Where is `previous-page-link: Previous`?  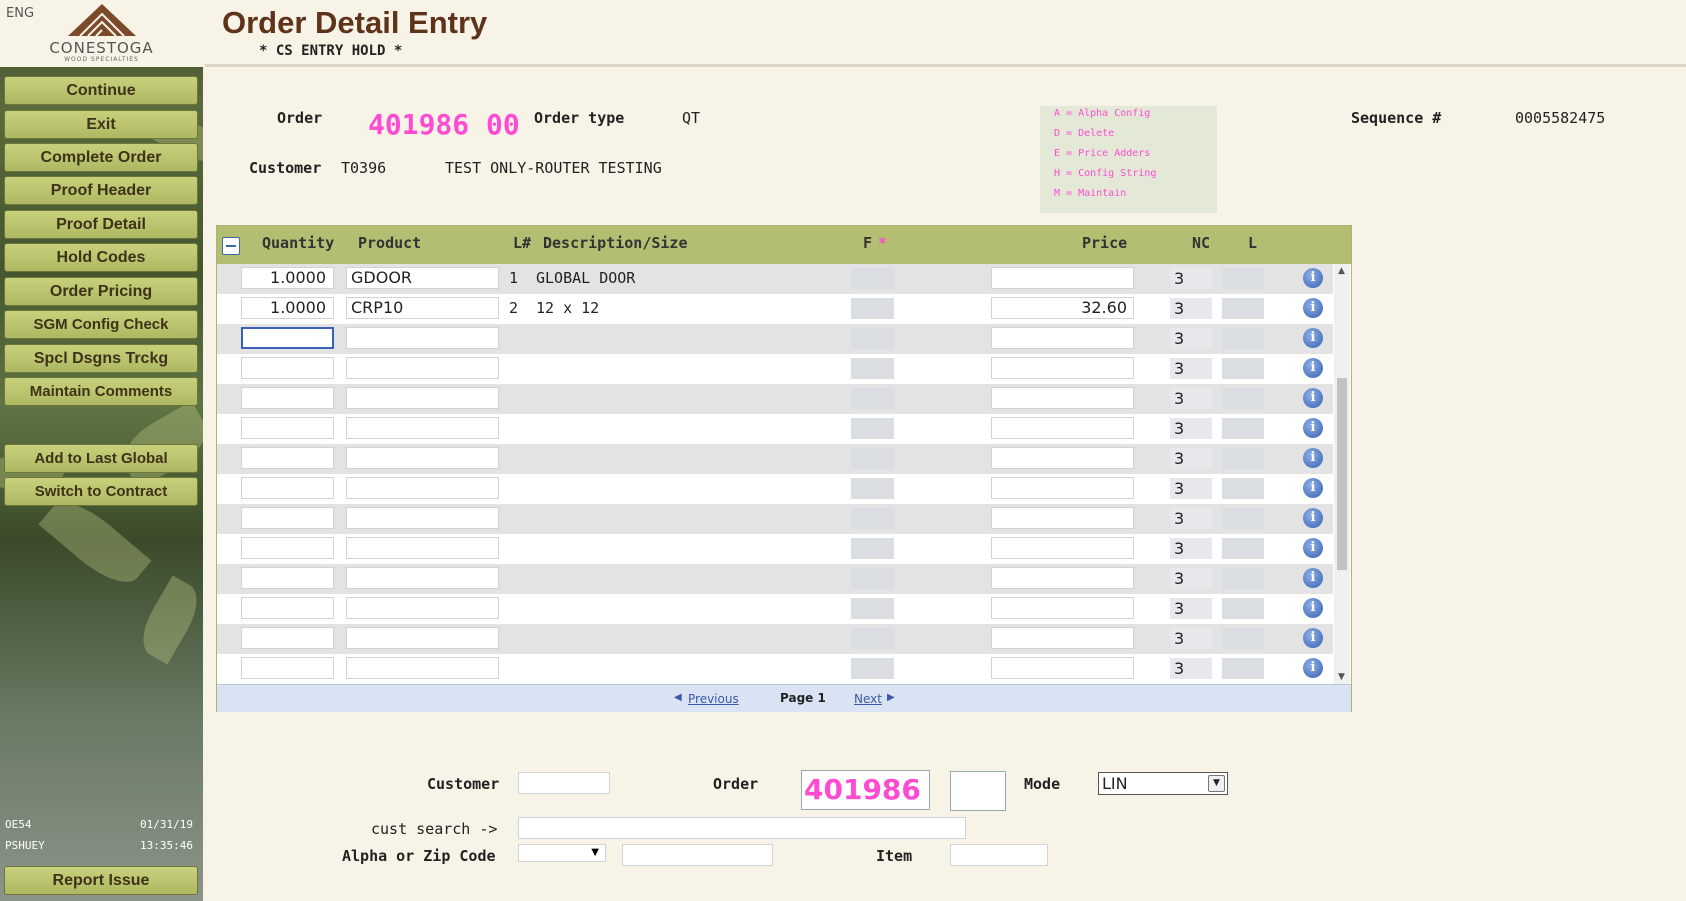 previous-page-link: Previous is located at coordinates (713, 699).